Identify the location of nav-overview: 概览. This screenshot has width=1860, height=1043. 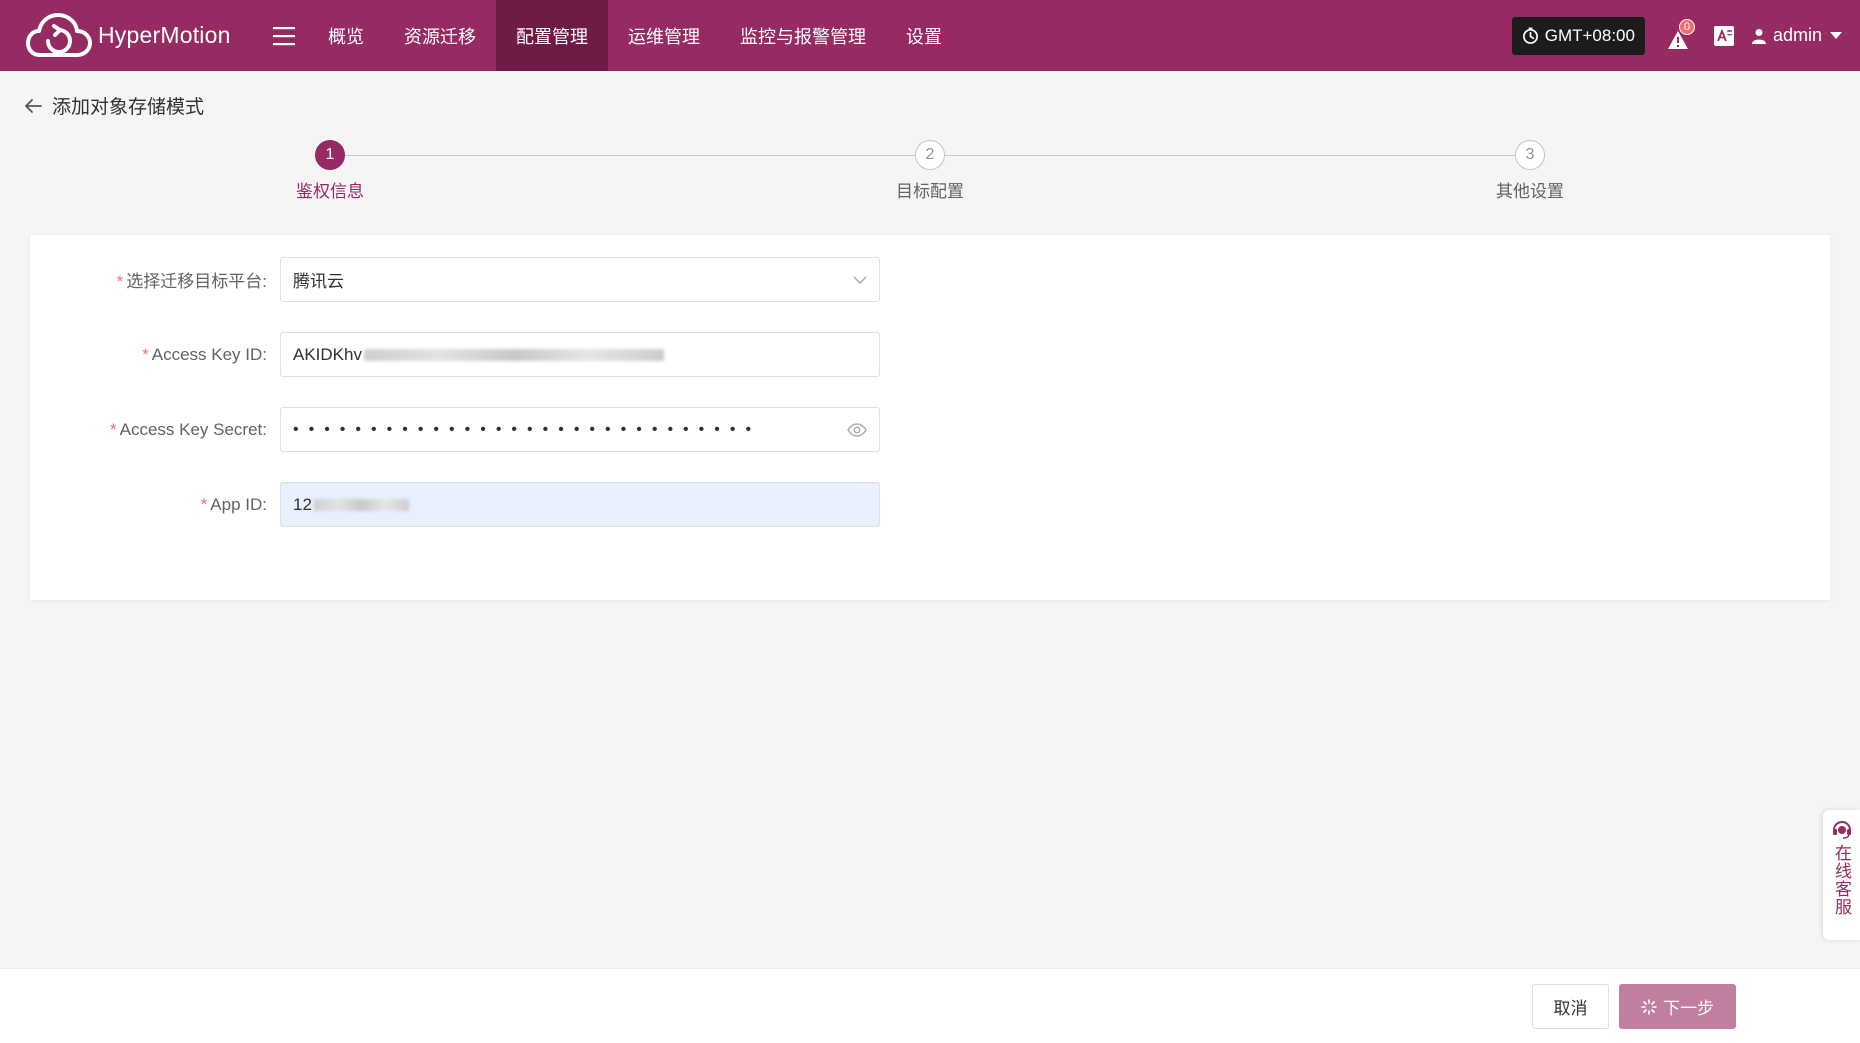
(346, 35).